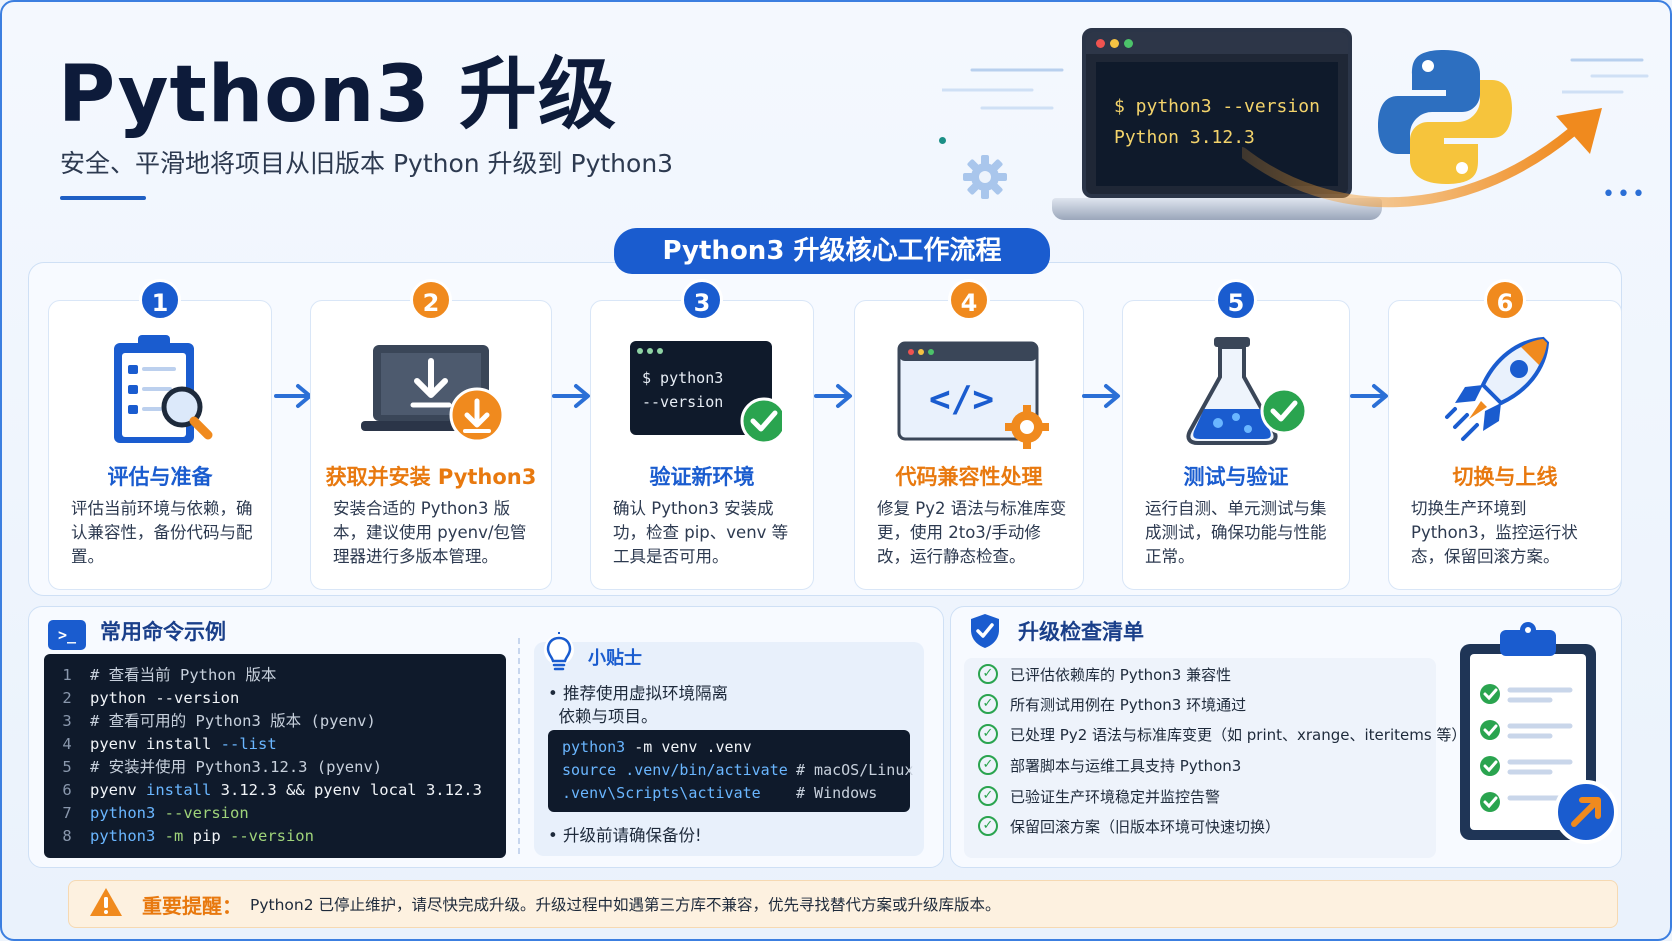  I want to click on code-glyph: </>, so click(961, 399).